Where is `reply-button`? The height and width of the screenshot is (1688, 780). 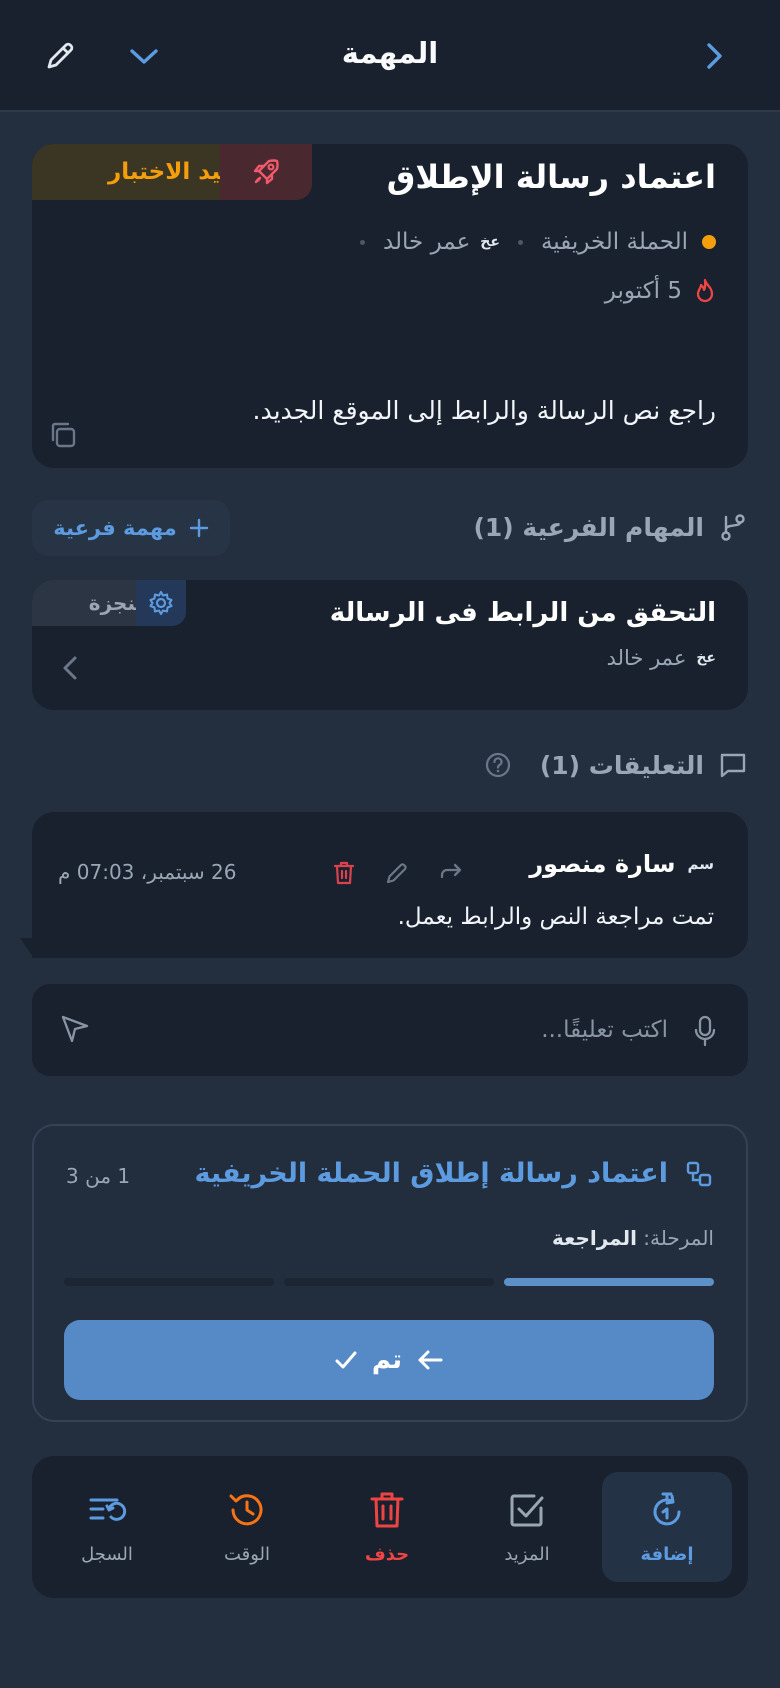 reply-button is located at coordinates (451, 873).